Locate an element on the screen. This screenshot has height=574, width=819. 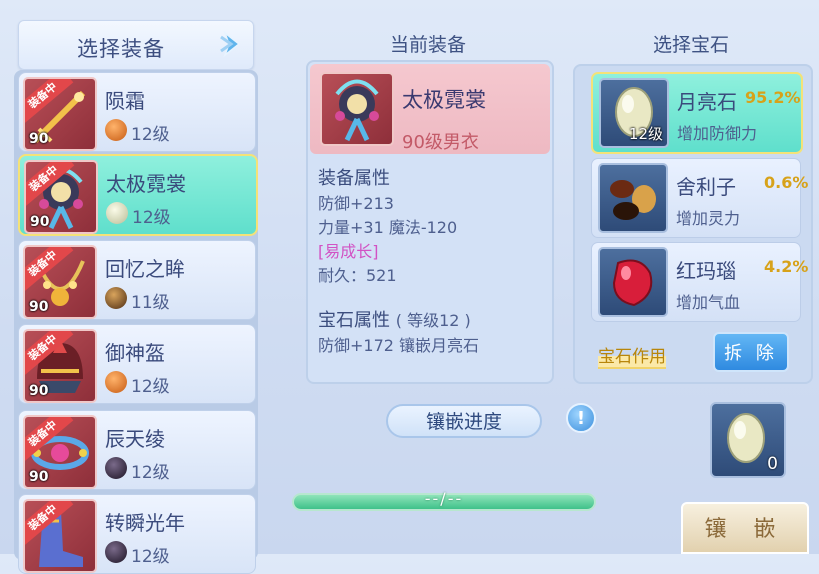
gem-item-moonstone: 12级 月亮石 95.2% 增加防御力 is located at coordinates (697, 113).